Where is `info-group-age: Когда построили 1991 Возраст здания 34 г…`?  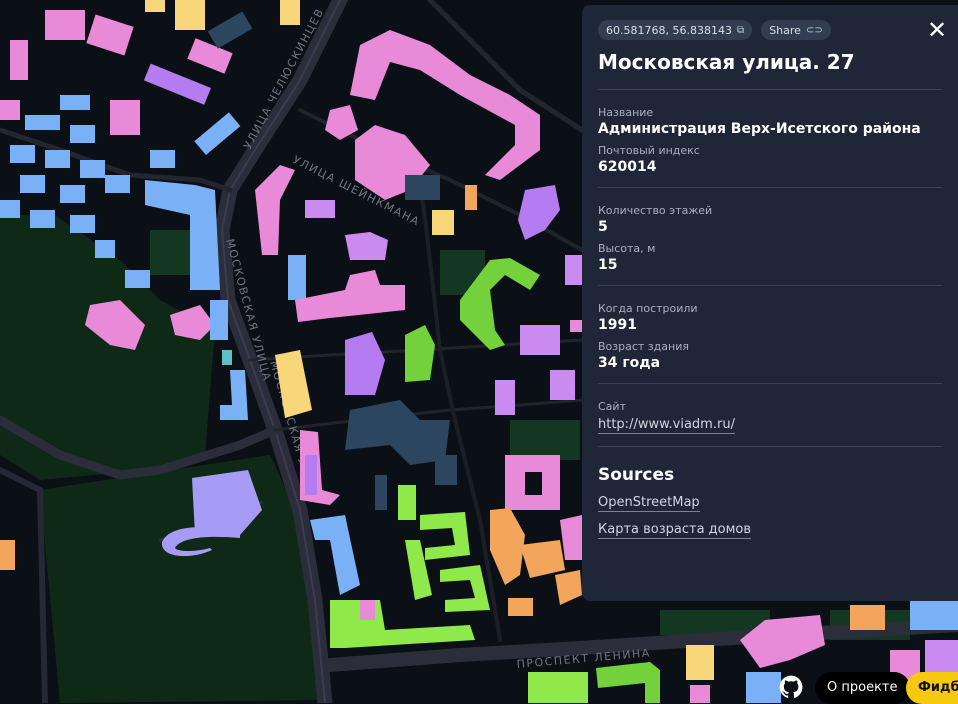 info-group-age: Когда построили 1991 Возраст здания 34 г… is located at coordinates (770, 334).